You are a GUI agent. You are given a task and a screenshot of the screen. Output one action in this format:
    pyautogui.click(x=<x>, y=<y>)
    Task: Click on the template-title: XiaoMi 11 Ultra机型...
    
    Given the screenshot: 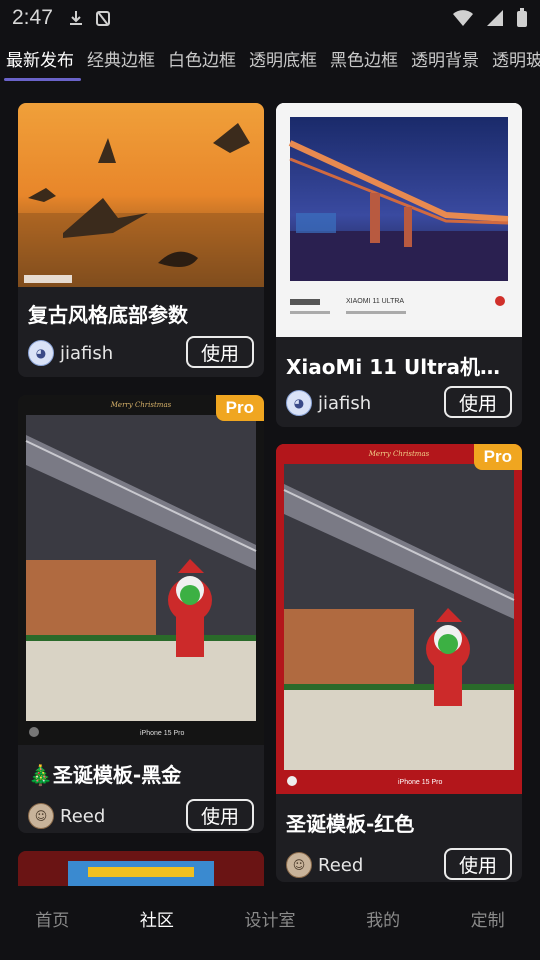 What is the action you would take?
    pyautogui.click(x=399, y=367)
    